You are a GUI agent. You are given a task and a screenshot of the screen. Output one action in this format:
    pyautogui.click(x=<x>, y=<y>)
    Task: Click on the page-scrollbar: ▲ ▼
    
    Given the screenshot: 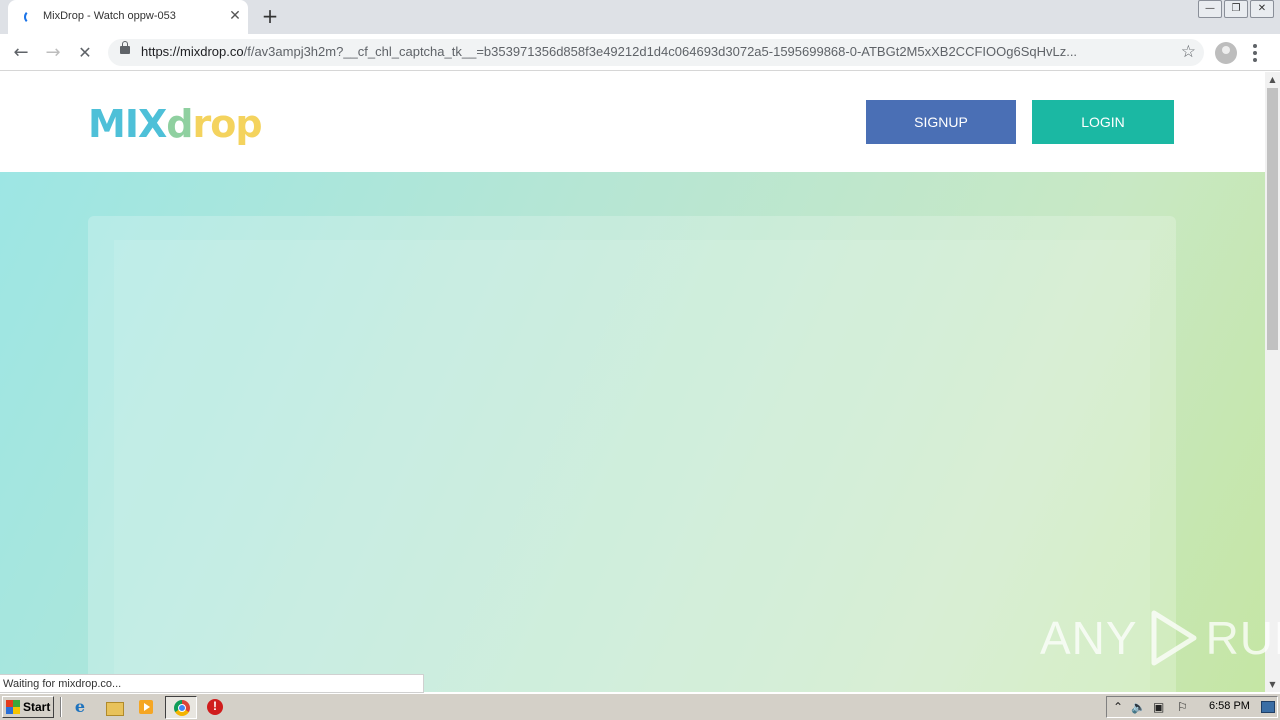 What is the action you would take?
    pyautogui.click(x=1272, y=382)
    